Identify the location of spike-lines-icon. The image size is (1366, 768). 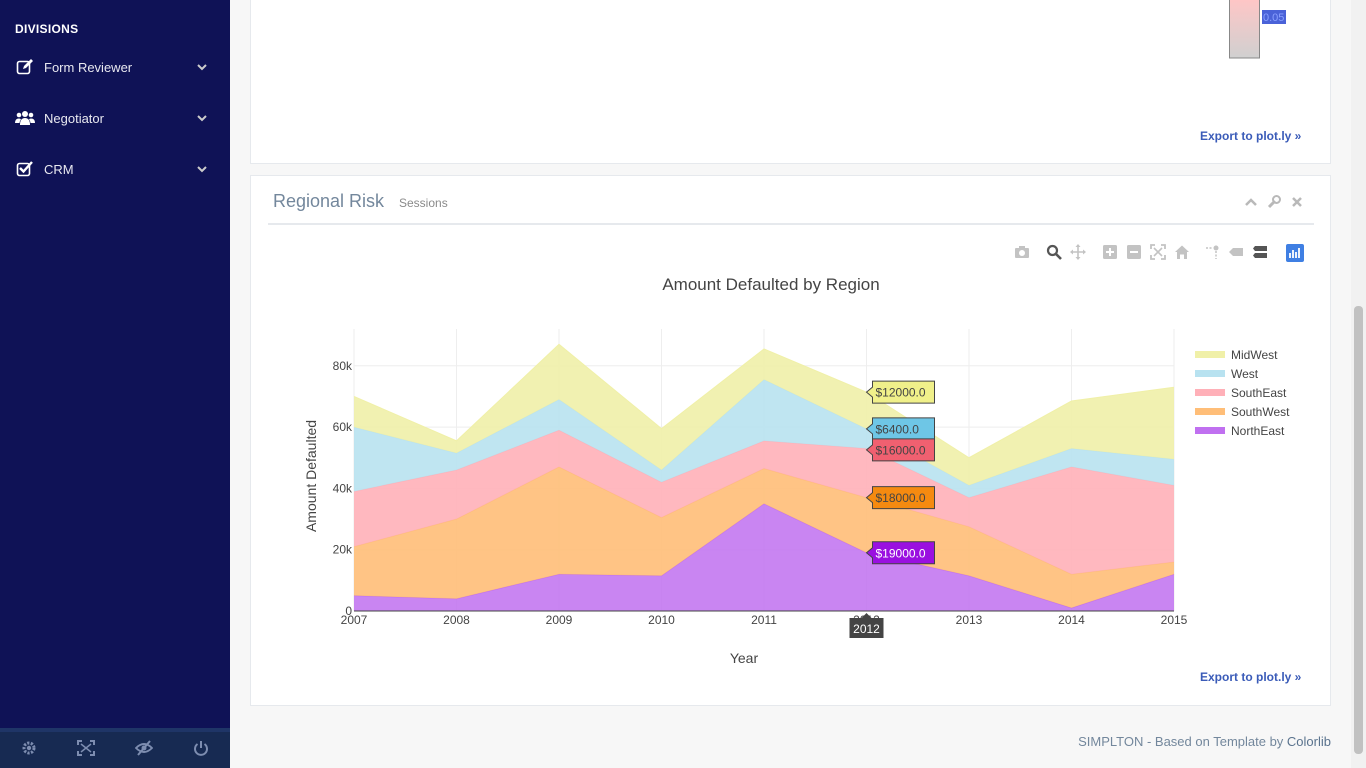
(1212, 252).